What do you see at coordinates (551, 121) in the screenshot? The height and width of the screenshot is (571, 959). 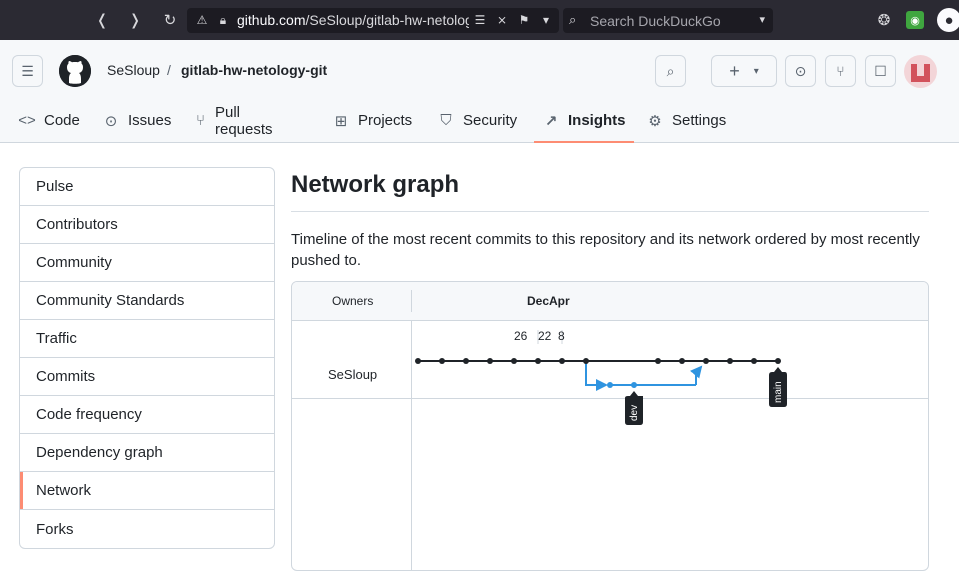 I see `graph-icon: ↗` at bounding box center [551, 121].